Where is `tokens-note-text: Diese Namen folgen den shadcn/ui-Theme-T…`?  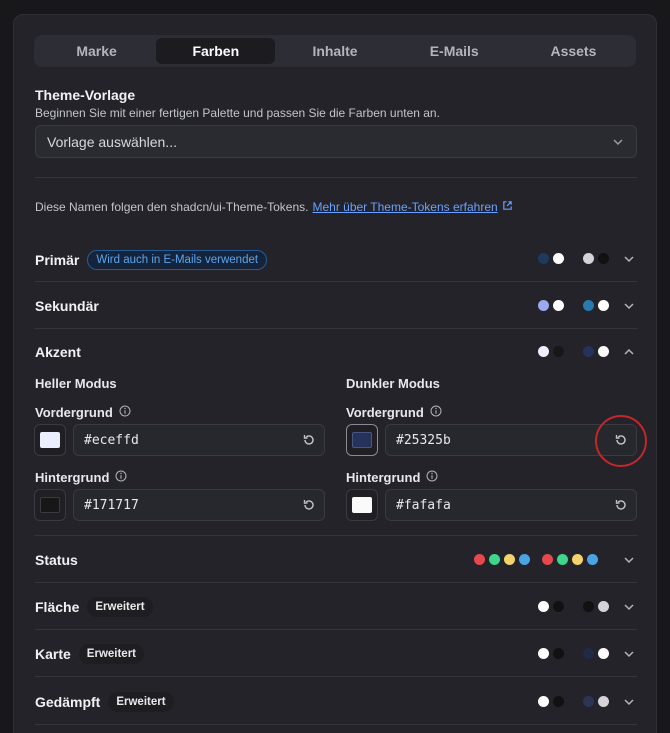 tokens-note-text: Diese Namen folgen den shadcn/ui-Theme-T… is located at coordinates (172, 207).